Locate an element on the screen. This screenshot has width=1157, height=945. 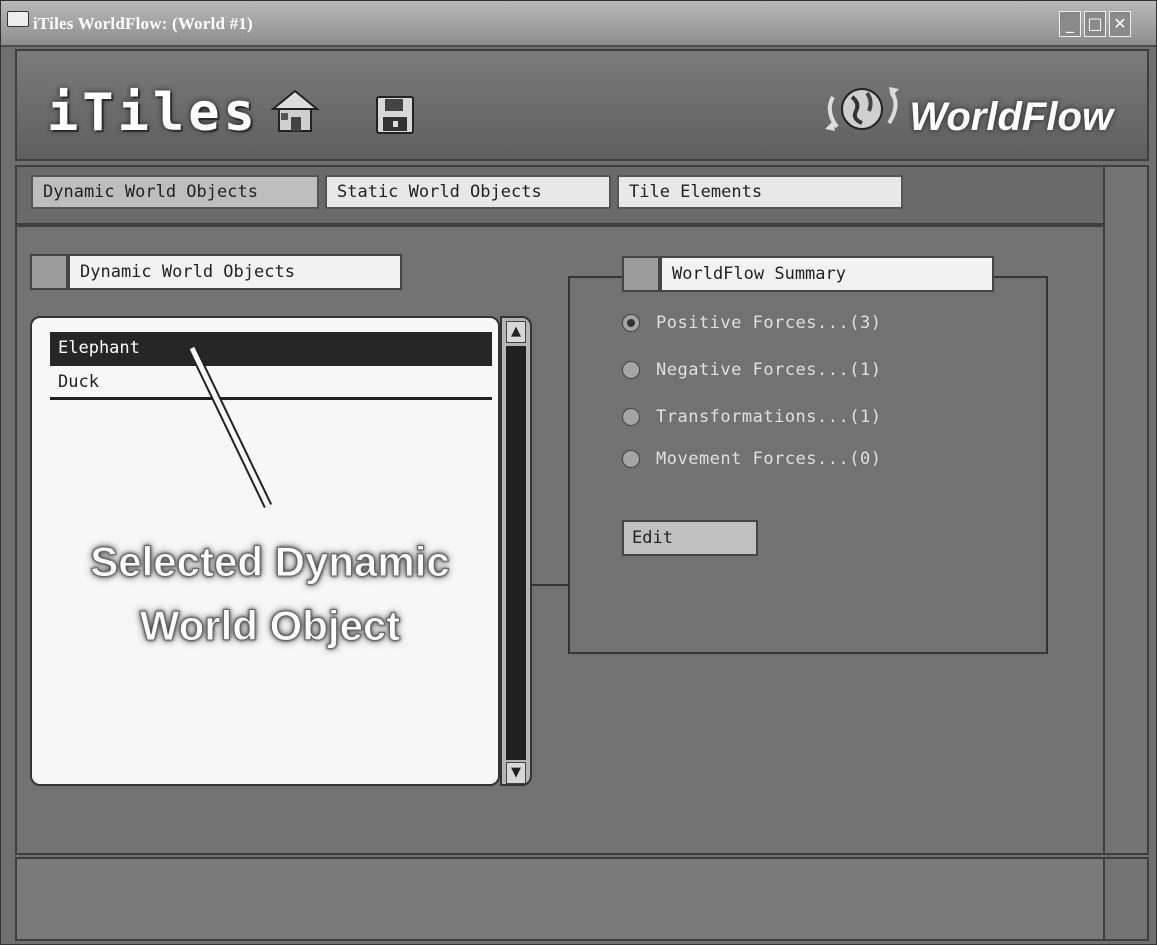
close-button: ✕ is located at coordinates (1120, 24).